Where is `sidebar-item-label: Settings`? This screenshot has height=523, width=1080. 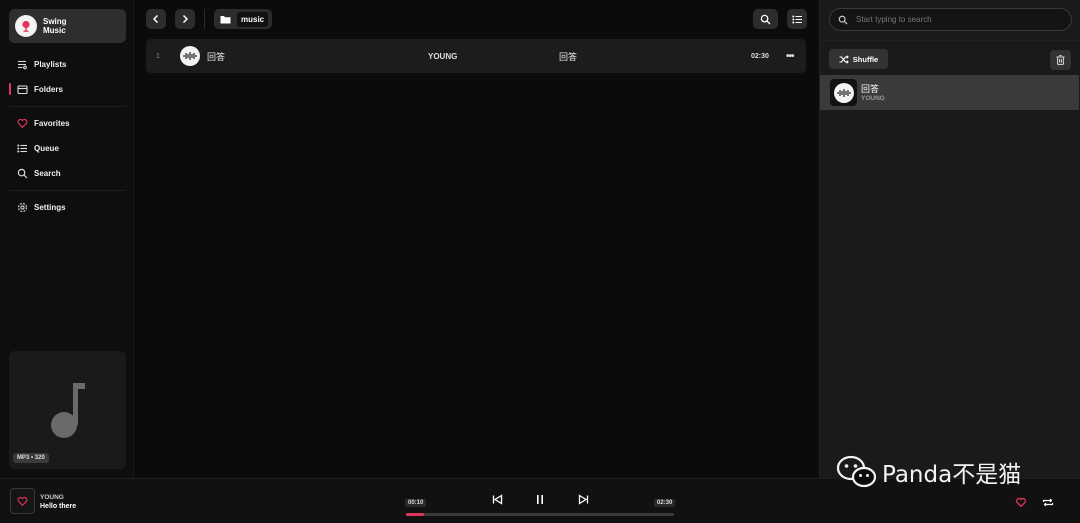
sidebar-item-label: Settings is located at coordinates (50, 207).